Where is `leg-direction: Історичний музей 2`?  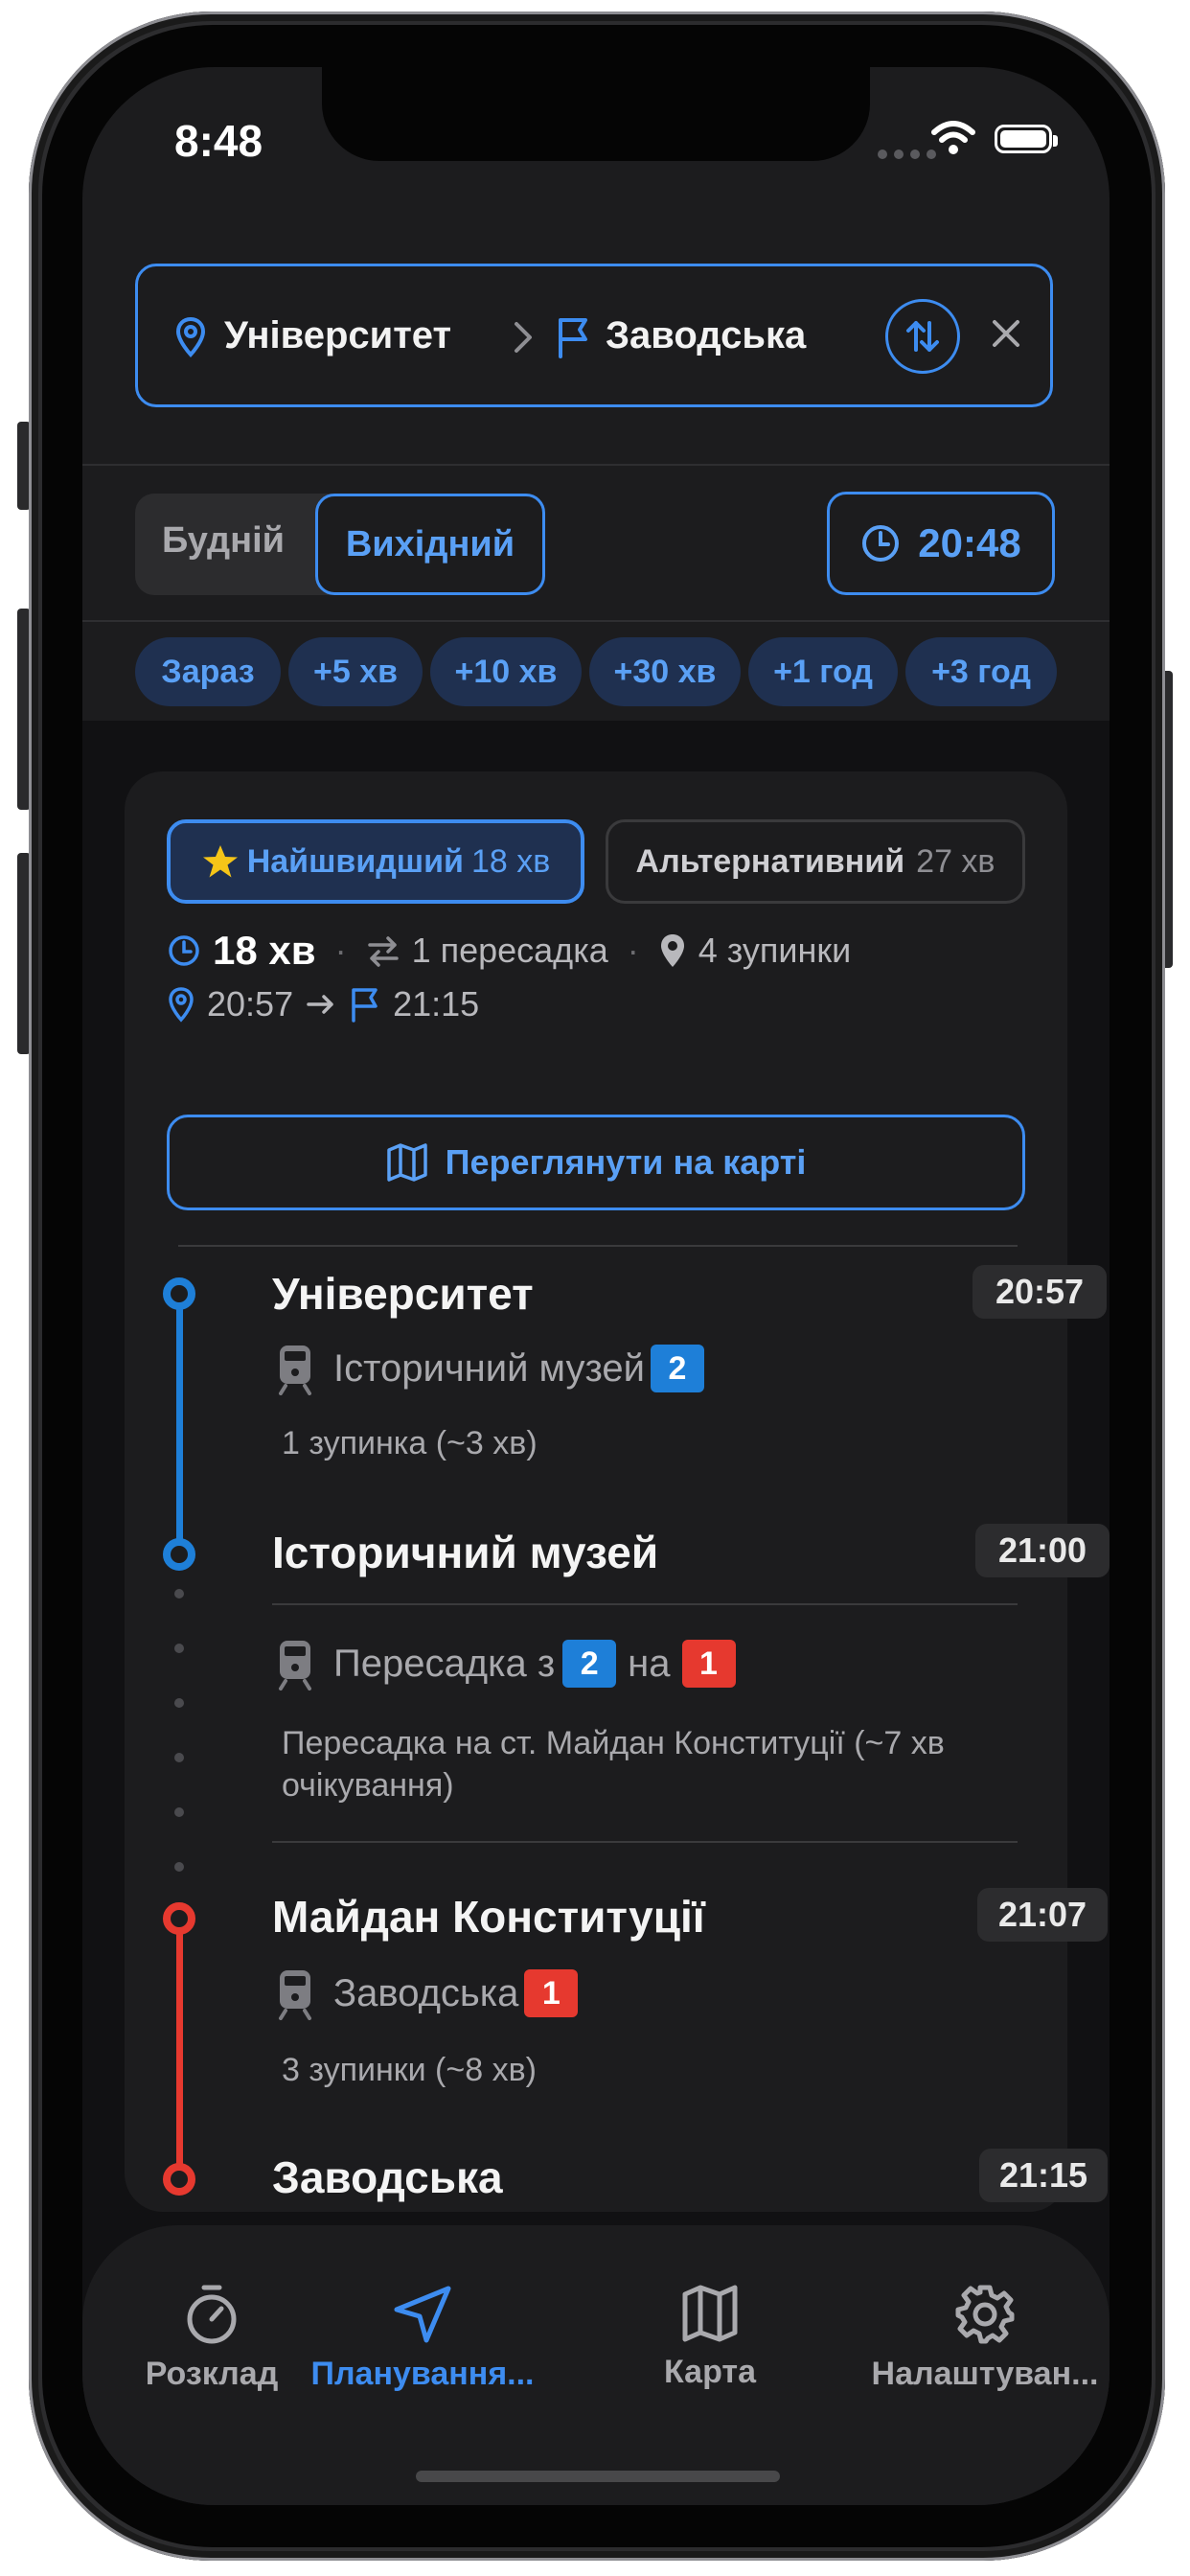 leg-direction: Історичний музей 2 is located at coordinates (490, 1368).